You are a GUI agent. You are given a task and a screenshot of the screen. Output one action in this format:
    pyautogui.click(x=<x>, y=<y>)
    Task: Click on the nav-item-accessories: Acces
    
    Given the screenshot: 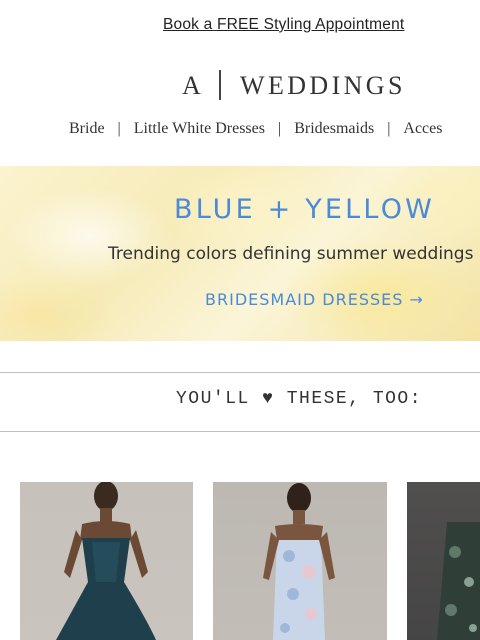 What is the action you would take?
    pyautogui.click(x=422, y=129)
    